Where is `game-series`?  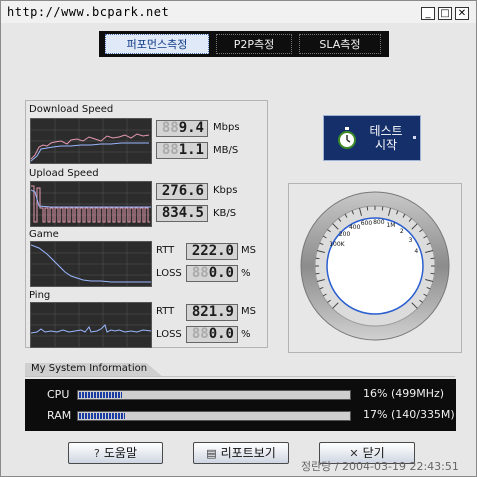 game-series is located at coordinates (91, 263).